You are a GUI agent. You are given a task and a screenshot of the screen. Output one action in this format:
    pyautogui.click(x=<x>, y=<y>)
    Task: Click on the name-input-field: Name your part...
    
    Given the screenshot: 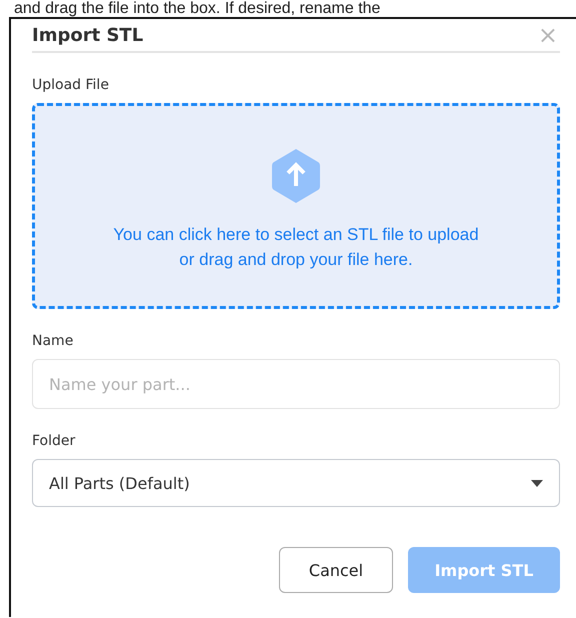 What is the action you would take?
    pyautogui.click(x=296, y=384)
    